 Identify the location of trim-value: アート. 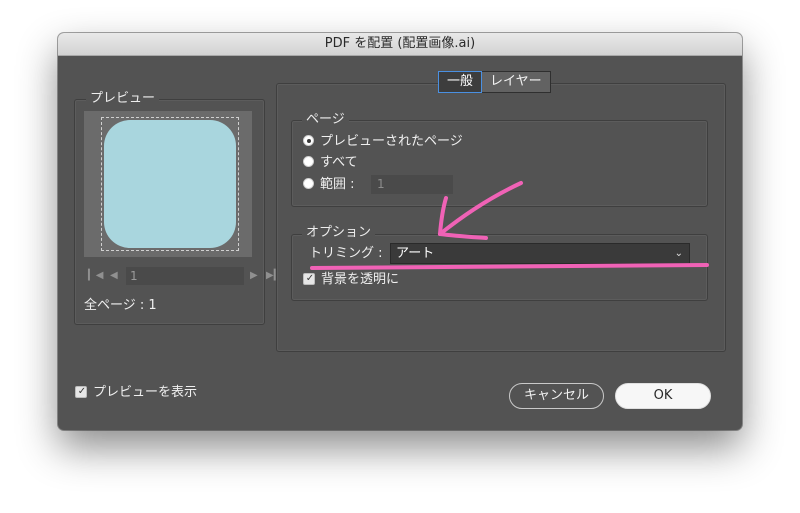
(415, 253).